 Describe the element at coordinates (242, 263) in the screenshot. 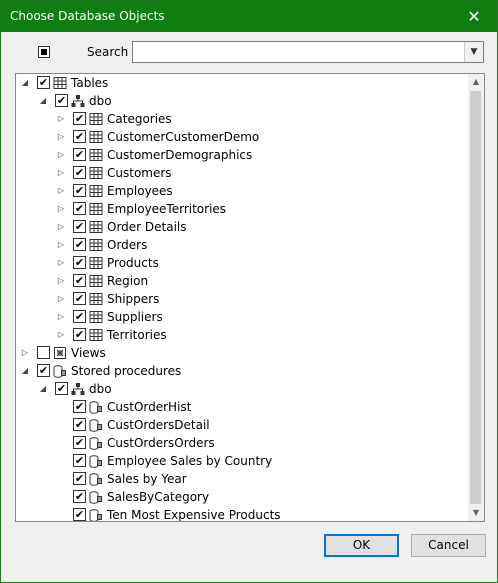

I see `tree-node: ▷ Products` at that location.